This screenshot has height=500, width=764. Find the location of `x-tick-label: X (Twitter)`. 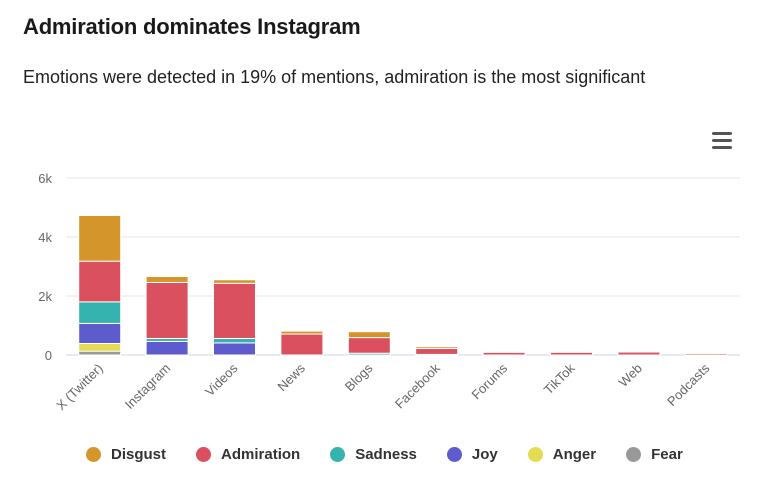

x-tick-label: X (Twitter) is located at coordinates (79, 387).